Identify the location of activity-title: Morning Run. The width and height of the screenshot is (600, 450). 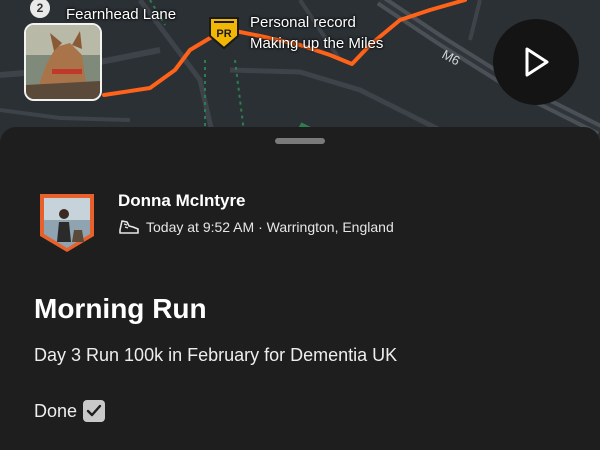
(120, 308).